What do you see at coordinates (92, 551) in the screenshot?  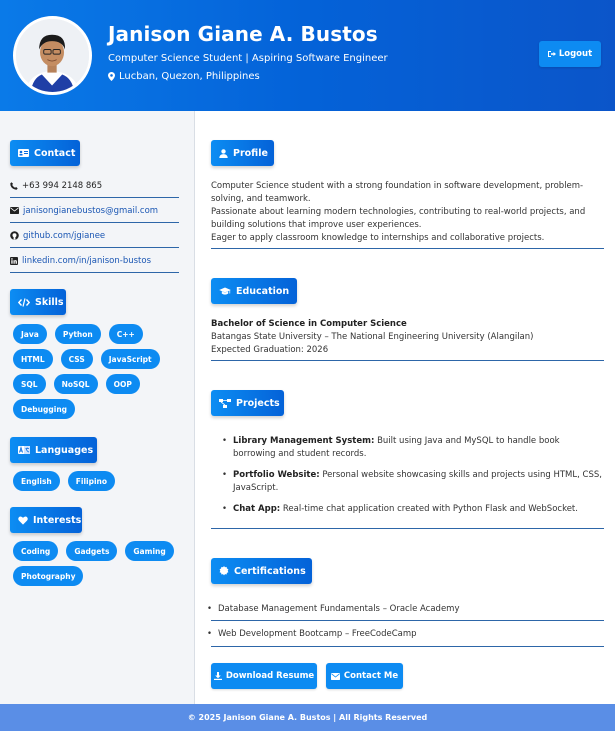 I see `interest-pill: Gadgets` at bounding box center [92, 551].